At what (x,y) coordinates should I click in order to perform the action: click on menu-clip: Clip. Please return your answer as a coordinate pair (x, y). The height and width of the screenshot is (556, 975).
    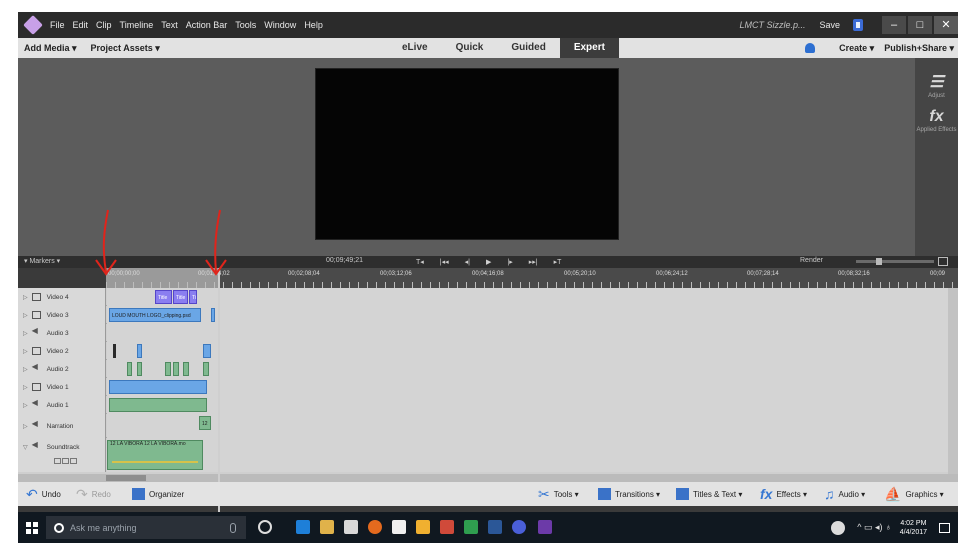
    Looking at the image, I should click on (104, 25).